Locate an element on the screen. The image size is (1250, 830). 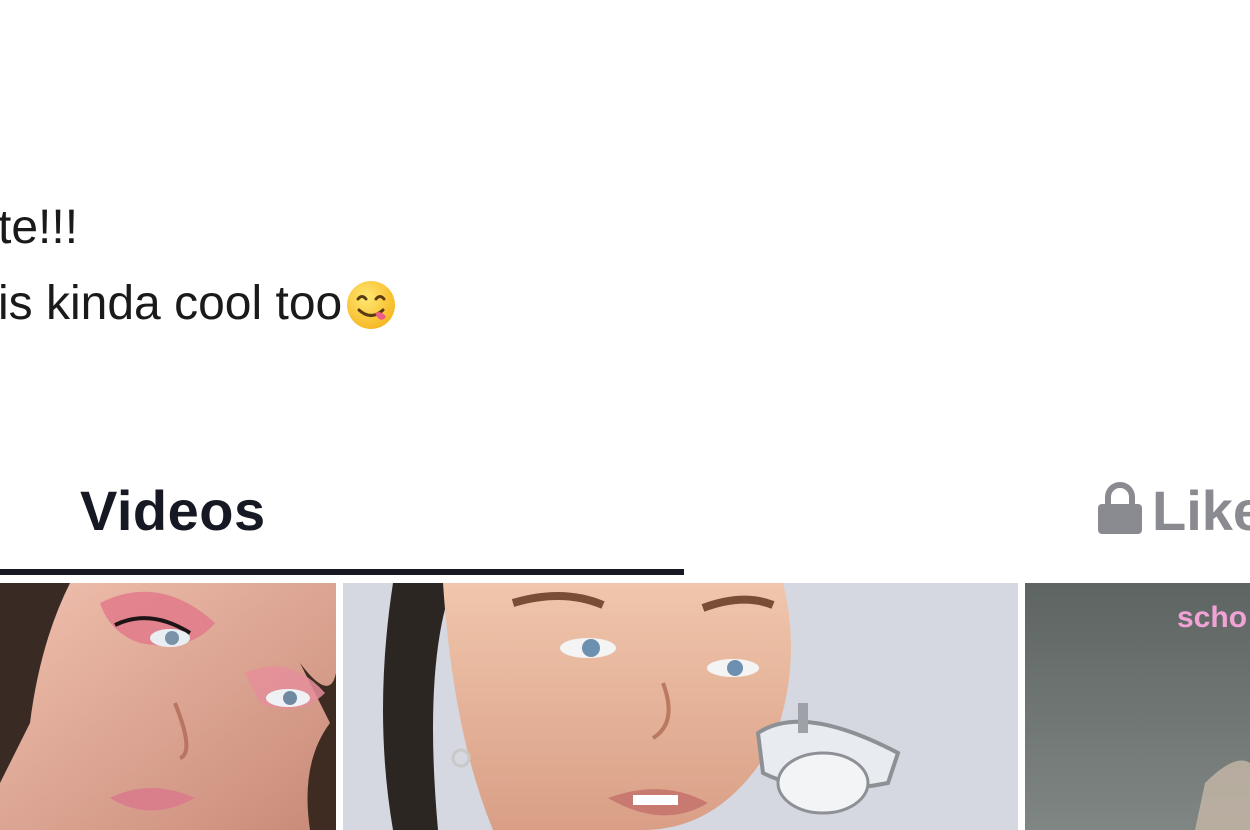
bio-line-2-text: is kinda cool too is located at coordinates (171, 303).